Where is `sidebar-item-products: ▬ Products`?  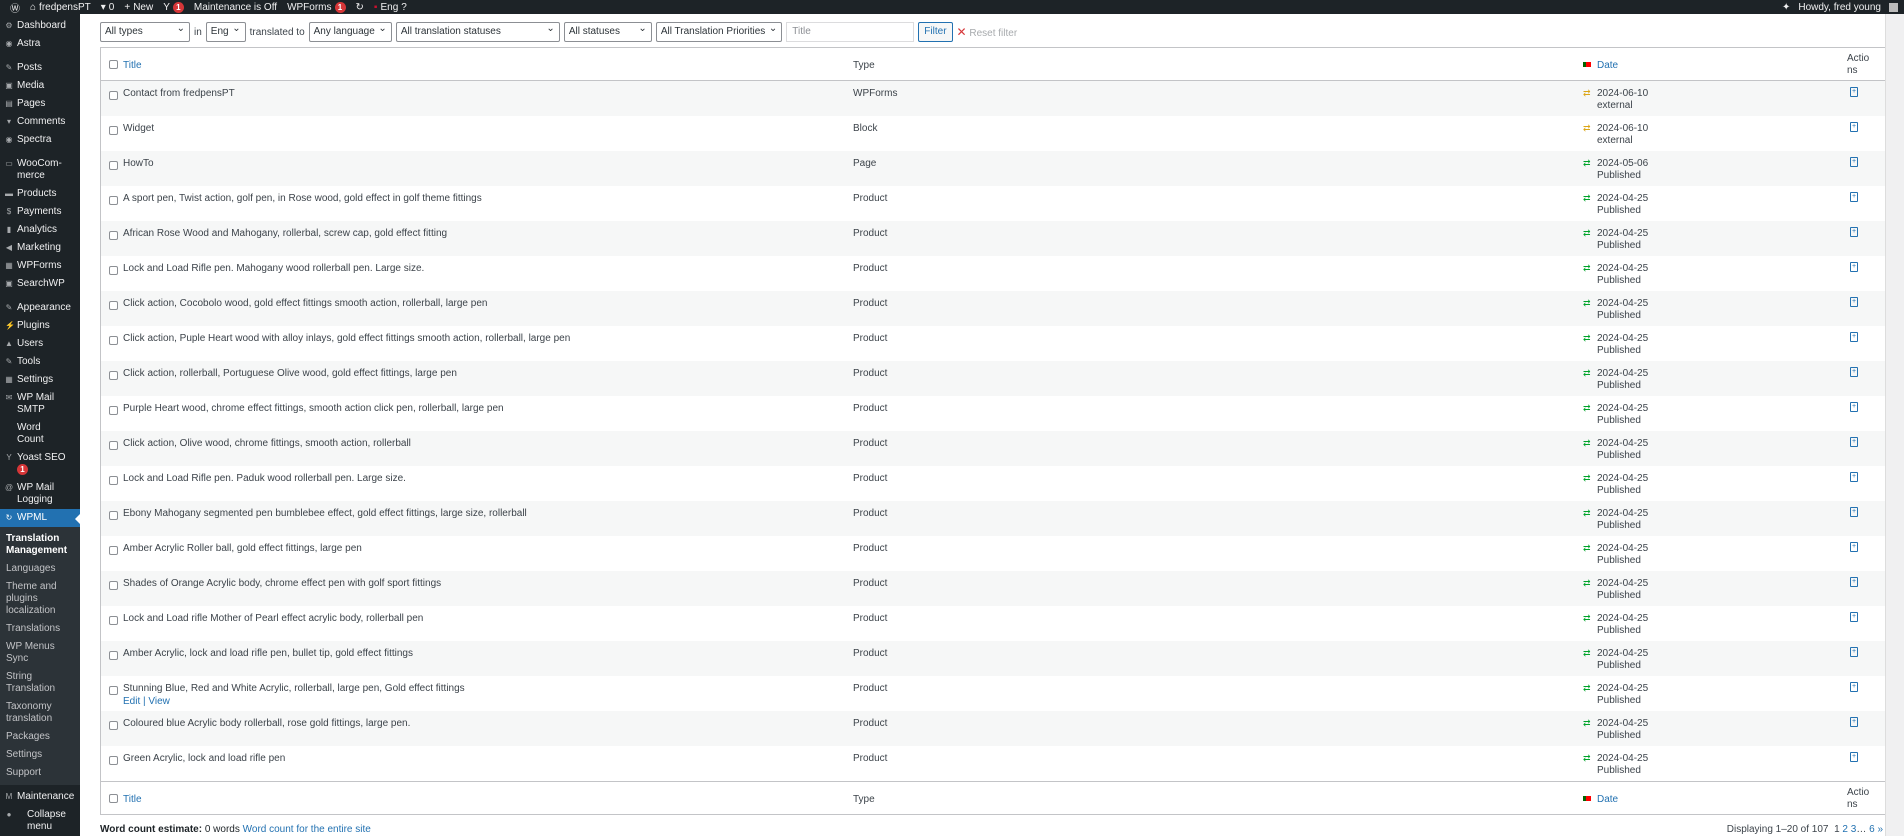
sidebar-item-products: ▬ Products is located at coordinates (40, 194).